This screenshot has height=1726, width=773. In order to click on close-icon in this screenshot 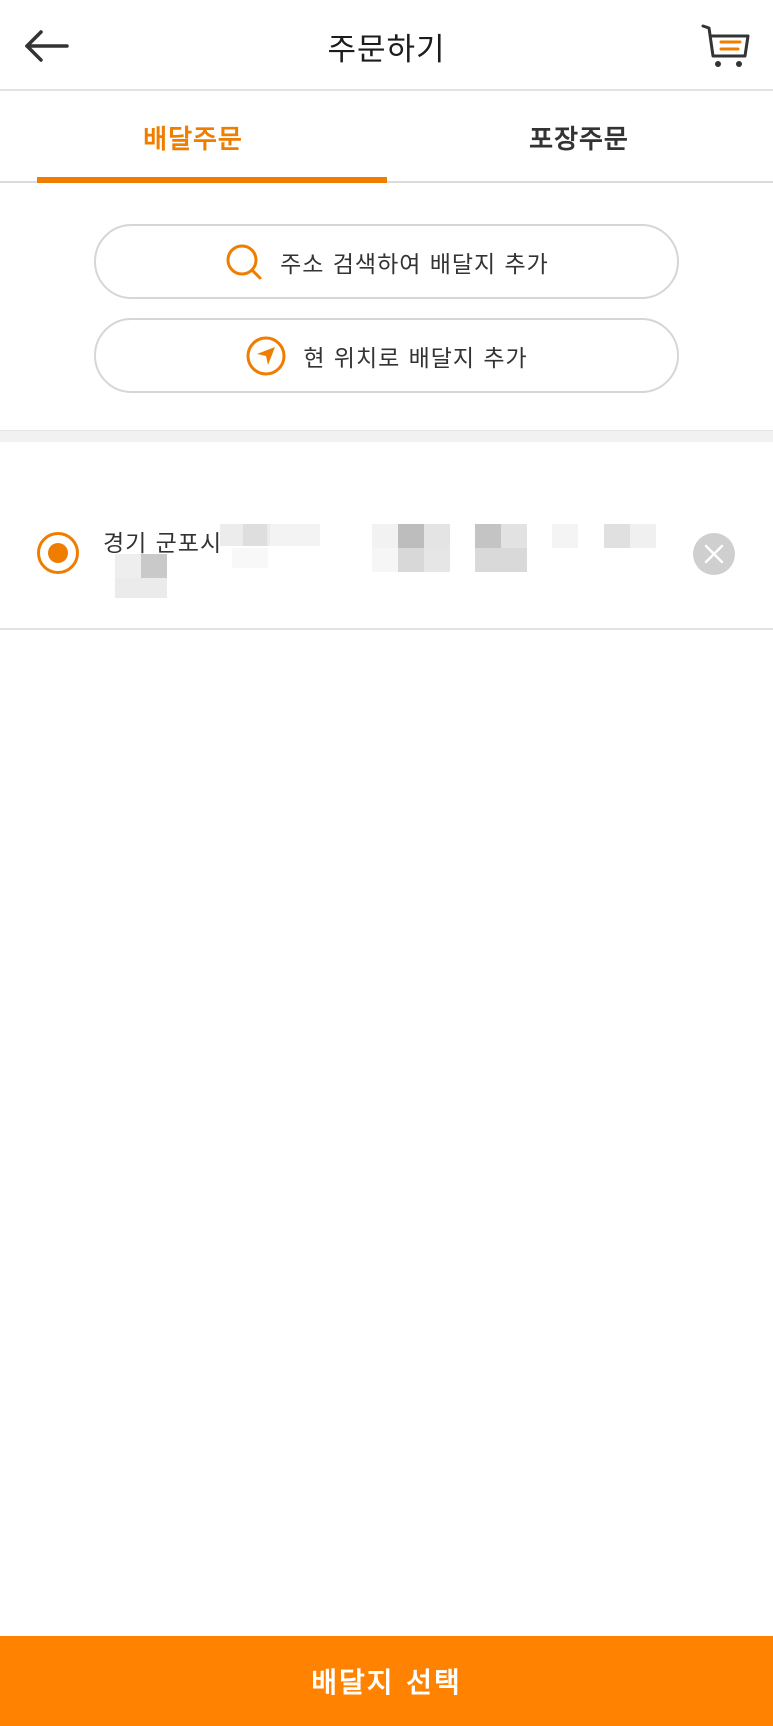, I will do `click(714, 554)`.